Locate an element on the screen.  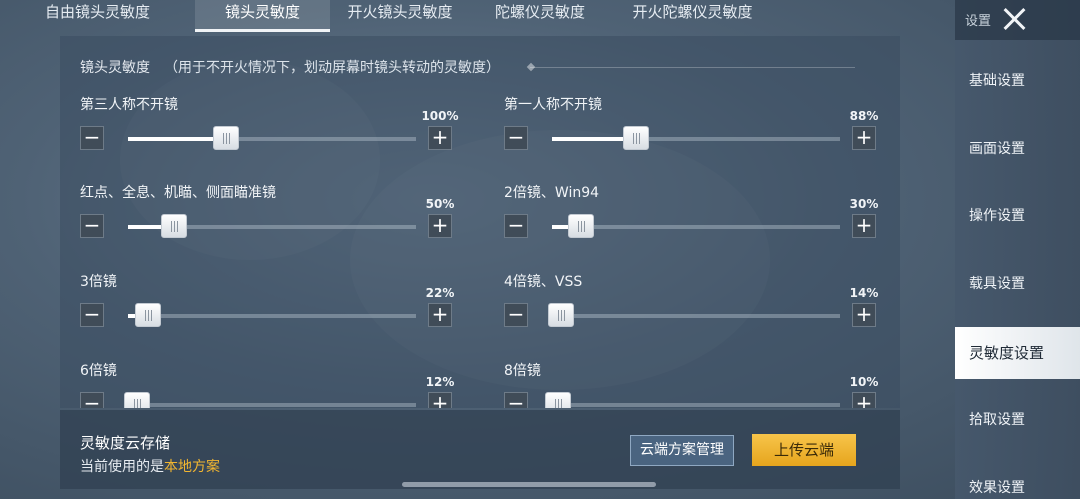
sidebar-item-basic-settings: 基础设置 is located at coordinates (1017, 81).